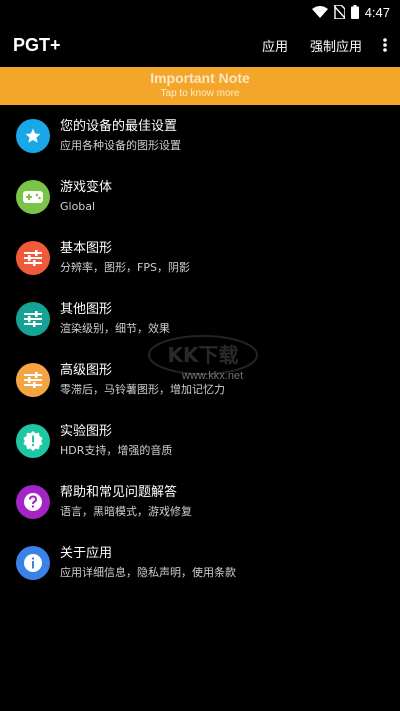 The width and height of the screenshot is (400, 711). I want to click on menu-item-experimental-graphics: 实验图形 HDR支持，增强的音质, so click(200, 440).